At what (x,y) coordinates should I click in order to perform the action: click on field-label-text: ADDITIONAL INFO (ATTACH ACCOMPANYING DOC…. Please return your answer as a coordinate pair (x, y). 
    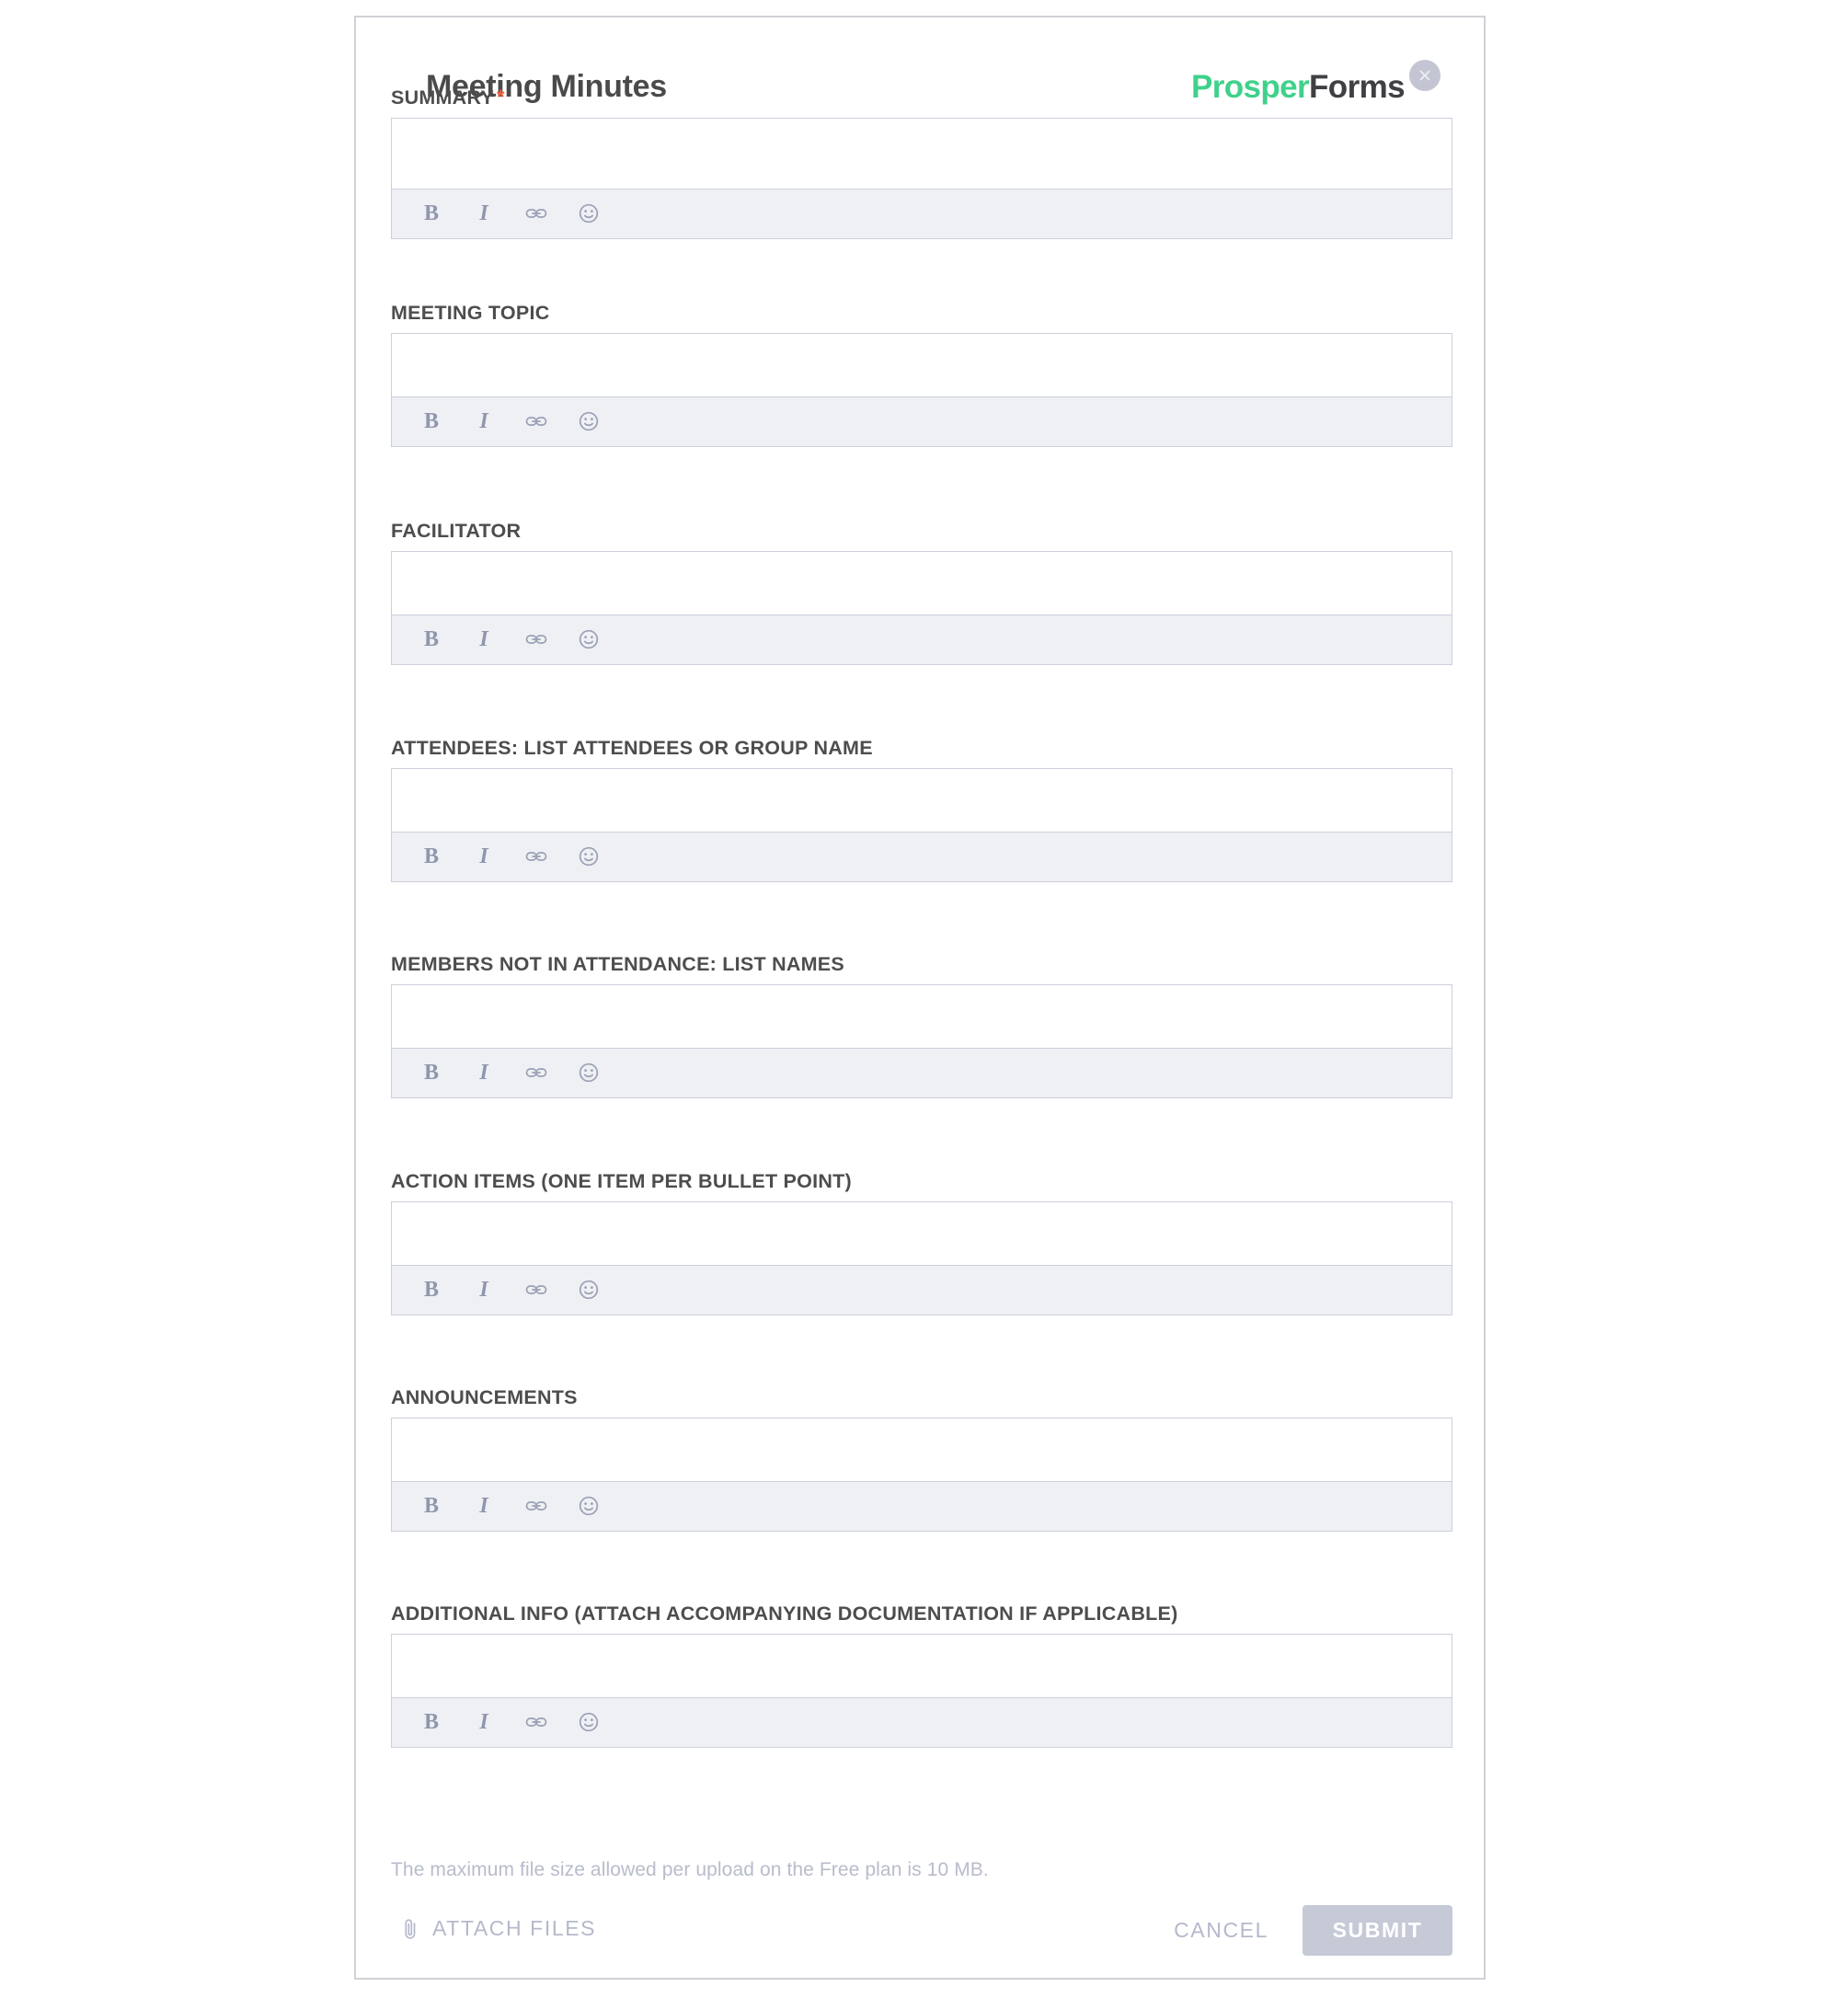
    Looking at the image, I should click on (785, 1613).